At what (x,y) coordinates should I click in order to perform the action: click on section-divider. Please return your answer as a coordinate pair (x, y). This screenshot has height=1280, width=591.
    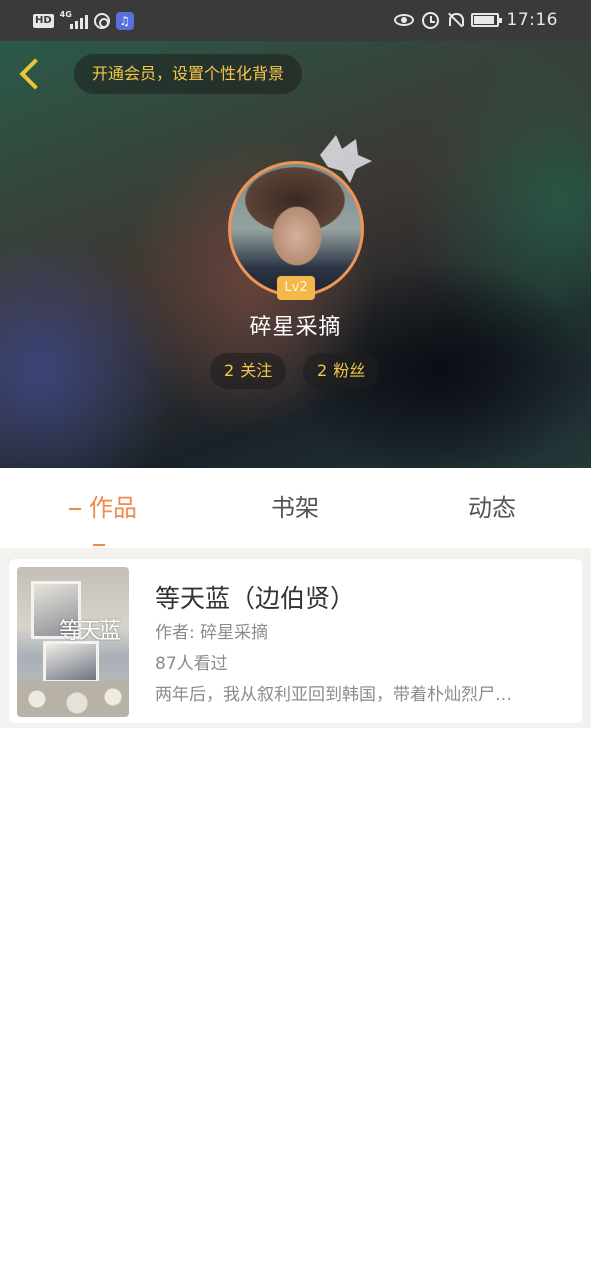
    Looking at the image, I should click on (295, 552).